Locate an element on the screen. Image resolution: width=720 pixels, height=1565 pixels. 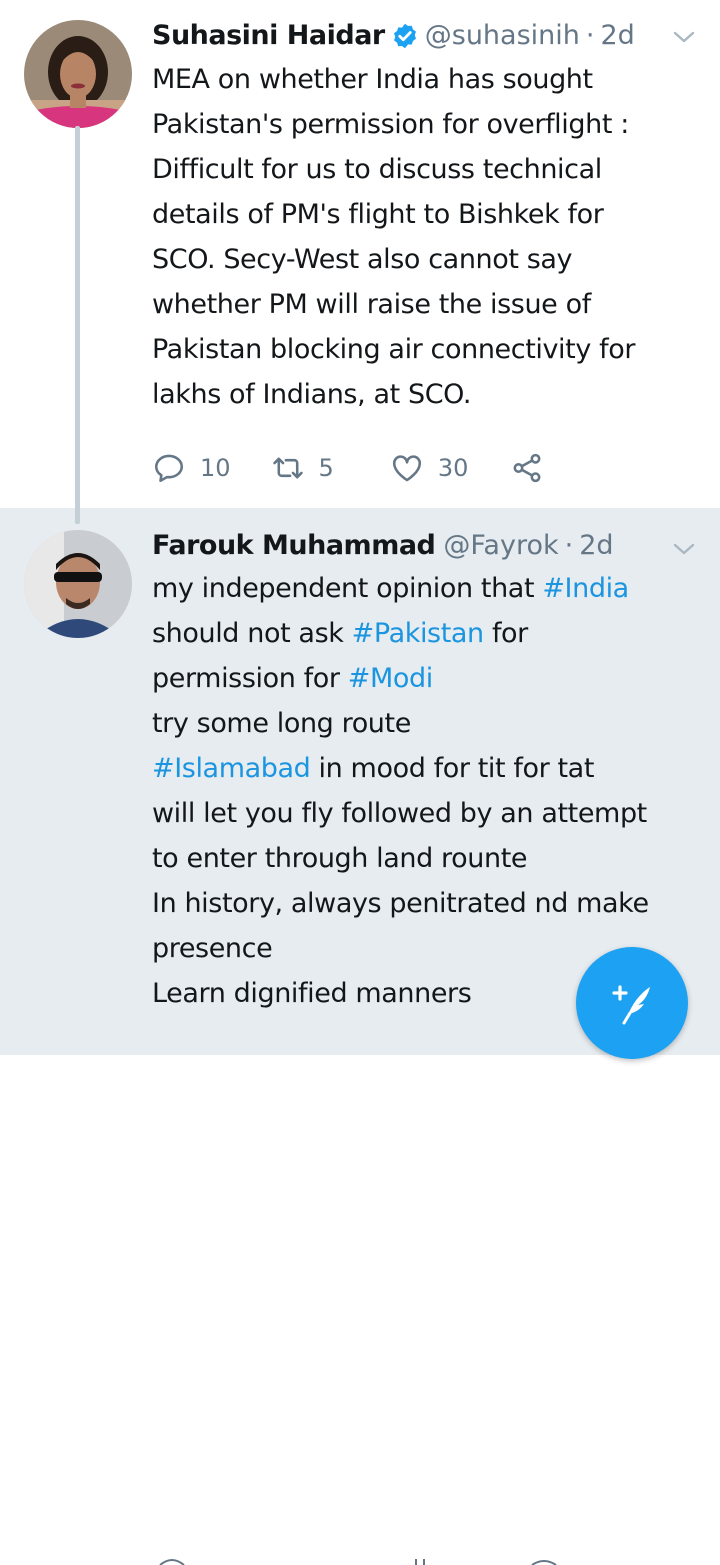
action-row-peek is located at coordinates (358, 1562).